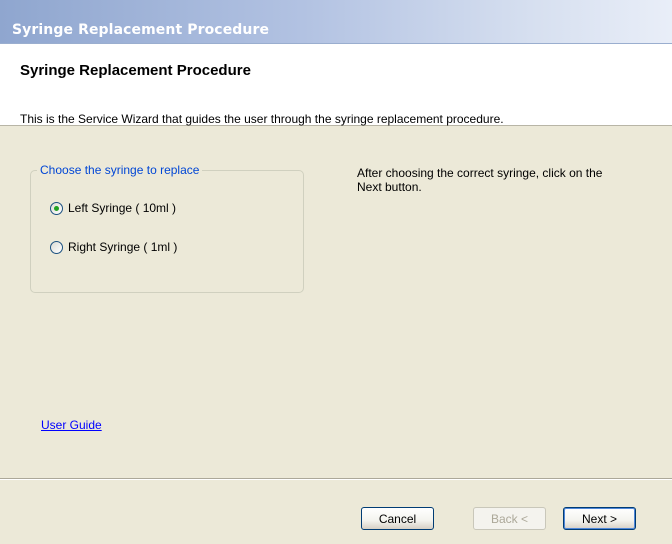  Describe the element at coordinates (135, 70) in the screenshot. I see `page-title: Syringe Replacement Procedure` at that location.